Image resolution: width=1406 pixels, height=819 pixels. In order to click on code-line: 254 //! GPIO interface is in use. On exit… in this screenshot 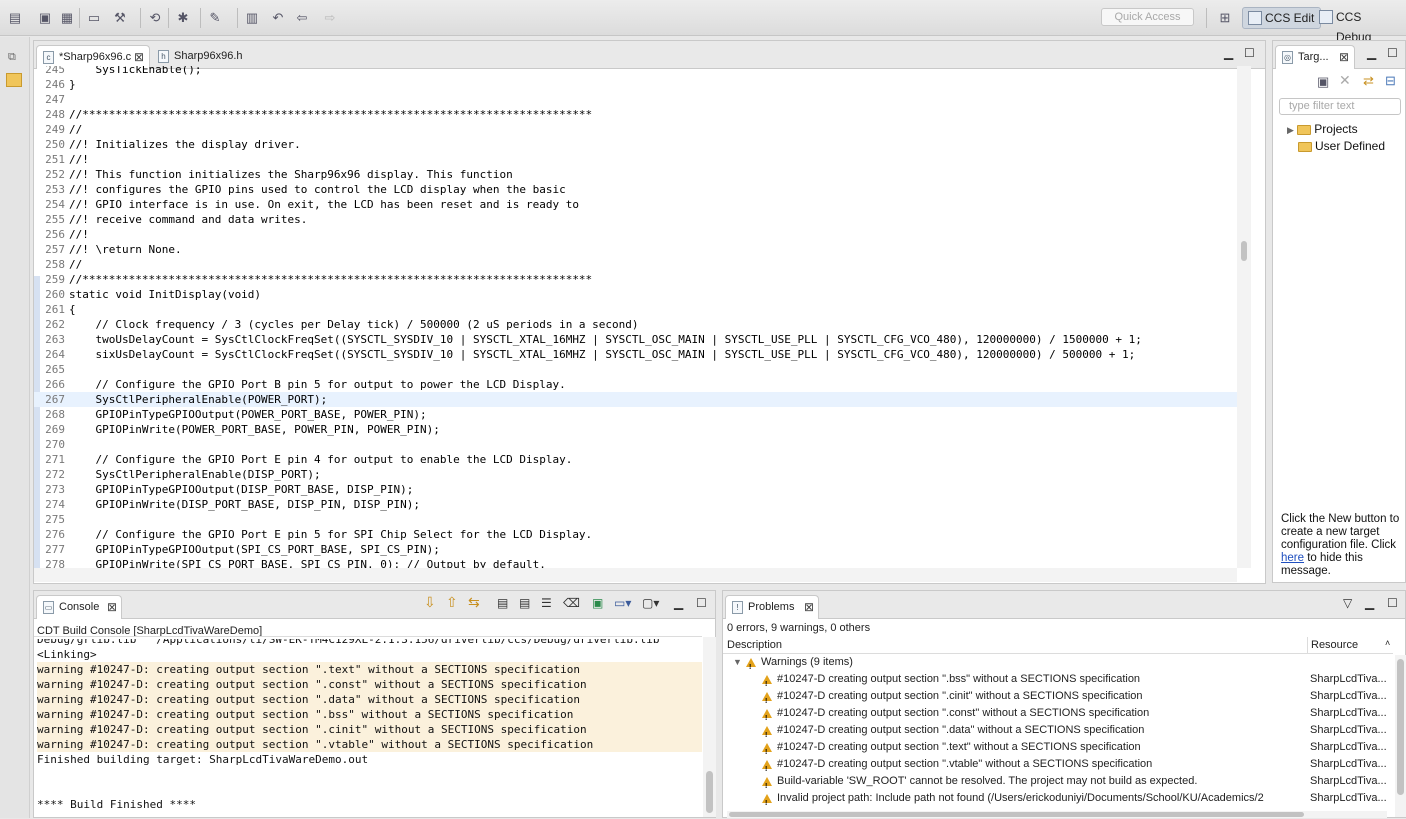, I will do `click(635, 204)`.